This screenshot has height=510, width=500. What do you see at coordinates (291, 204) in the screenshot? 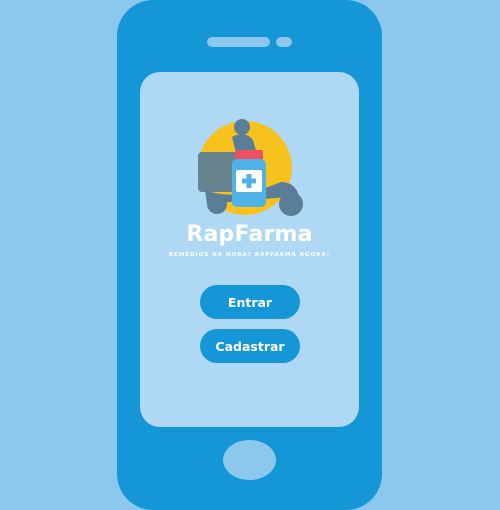
I see `front-wheel` at bounding box center [291, 204].